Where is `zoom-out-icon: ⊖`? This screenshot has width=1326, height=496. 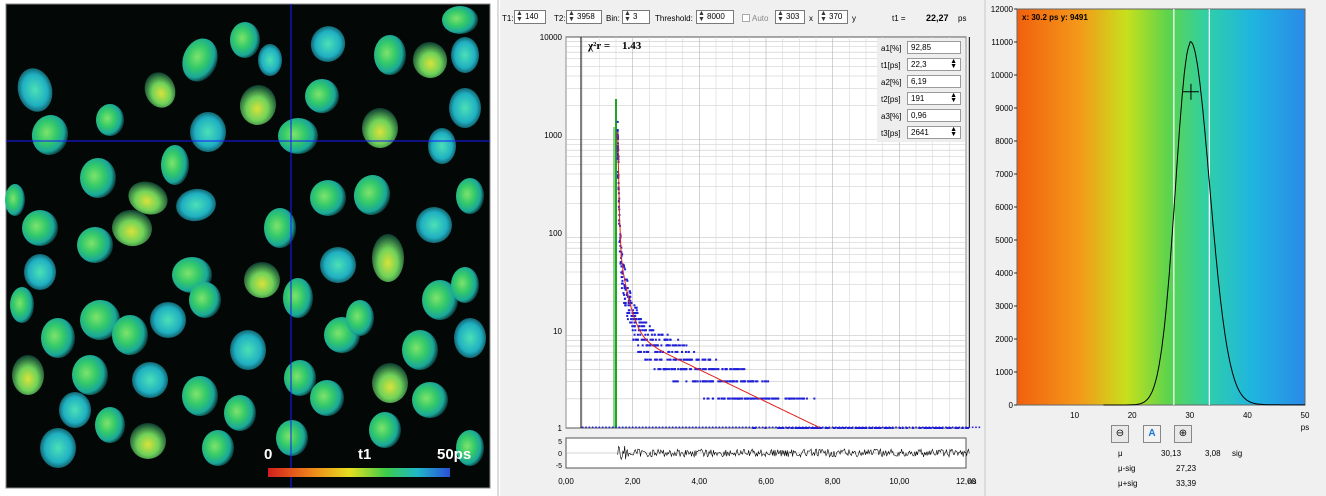
zoom-out-icon: ⊖ is located at coordinates (1120, 433).